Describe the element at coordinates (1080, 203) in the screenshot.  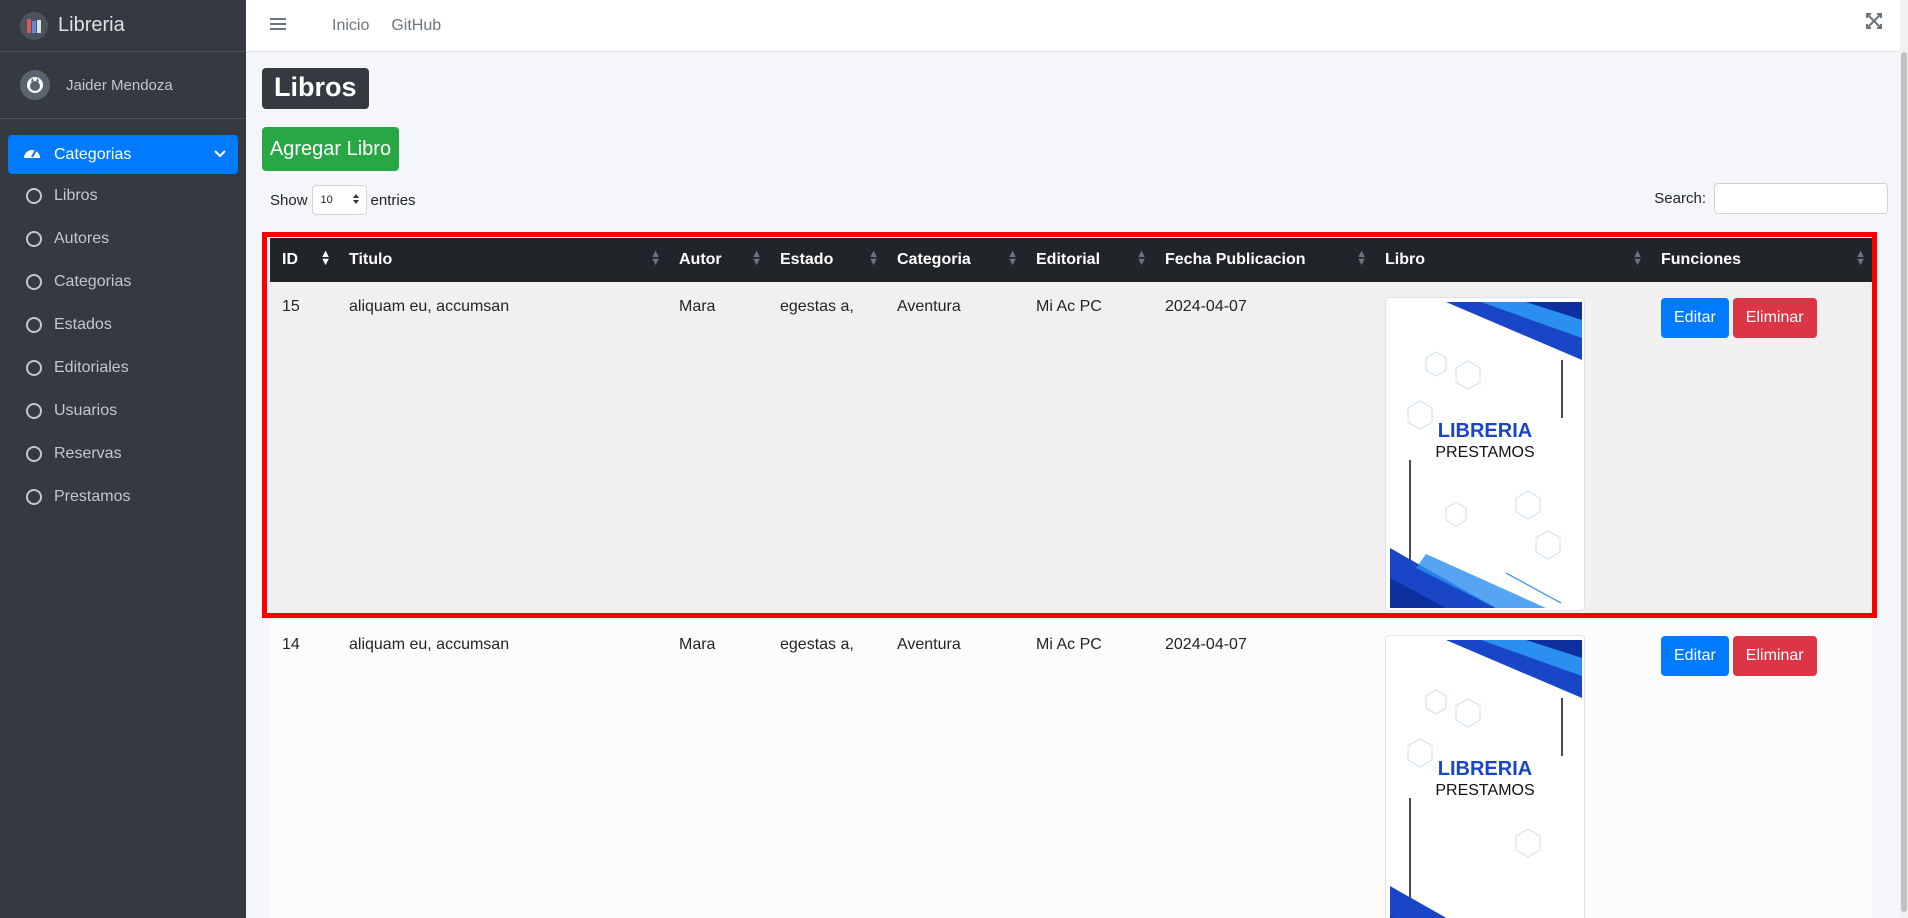
I see `datatable-controls: Show 10 entries Search:` at that location.